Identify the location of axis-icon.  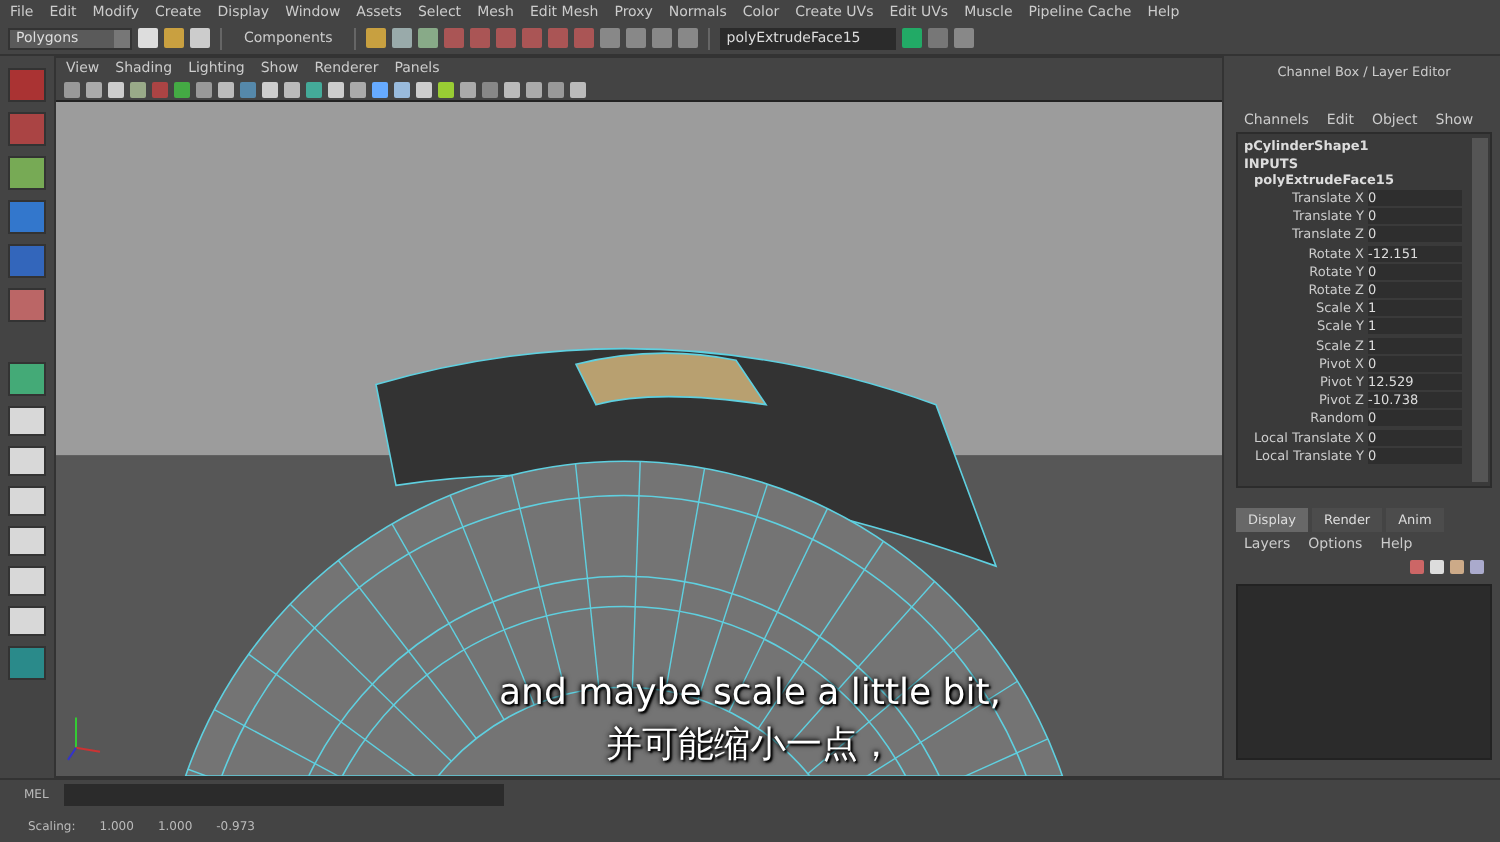
(84, 739).